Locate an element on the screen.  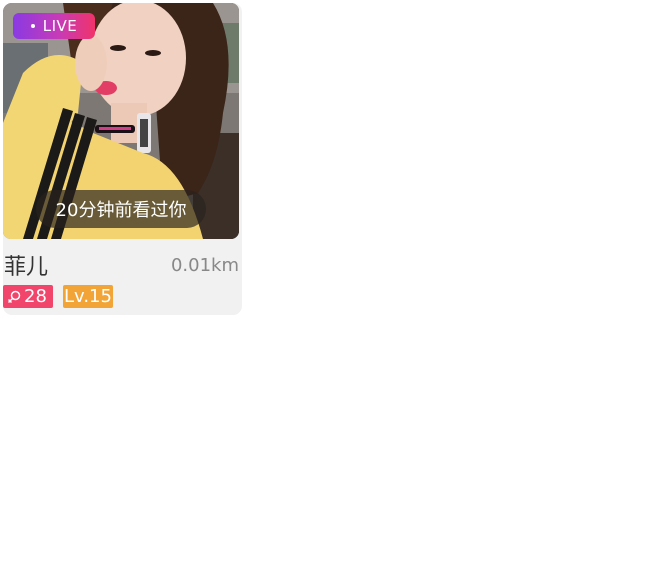
age-value: 28 is located at coordinates (35, 296).